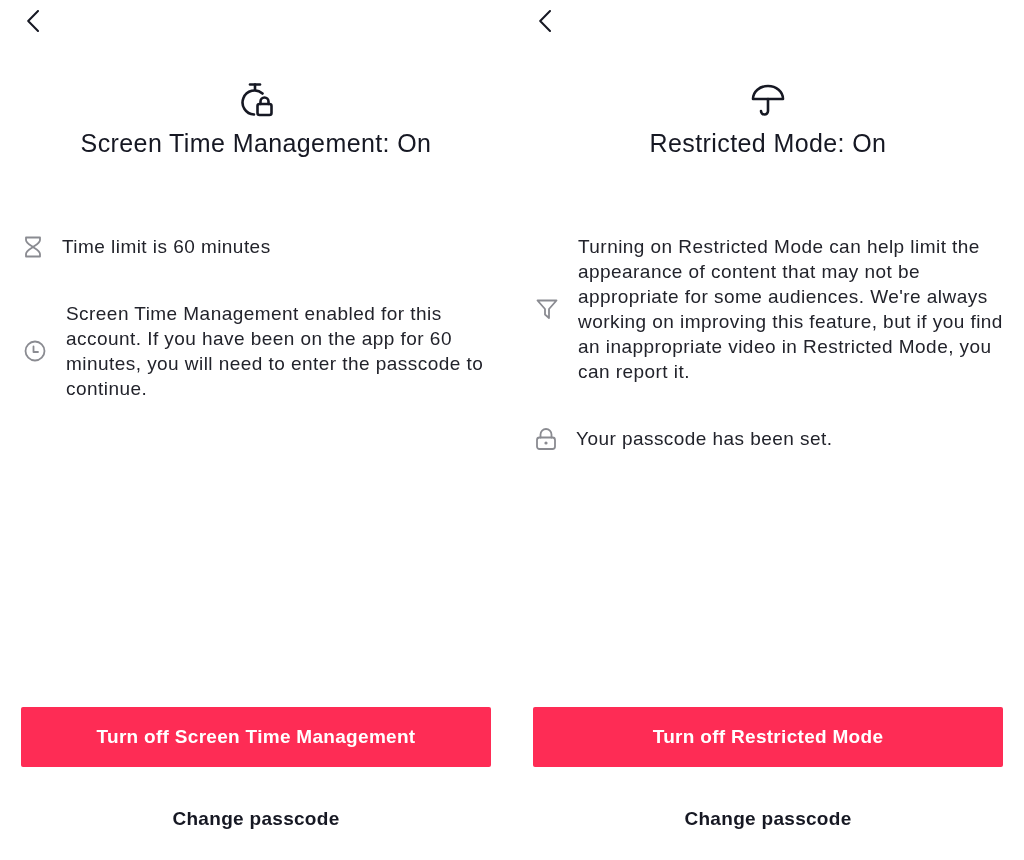 The width and height of the screenshot is (1024, 860). What do you see at coordinates (546, 438) in the screenshot?
I see `padlock-icon` at bounding box center [546, 438].